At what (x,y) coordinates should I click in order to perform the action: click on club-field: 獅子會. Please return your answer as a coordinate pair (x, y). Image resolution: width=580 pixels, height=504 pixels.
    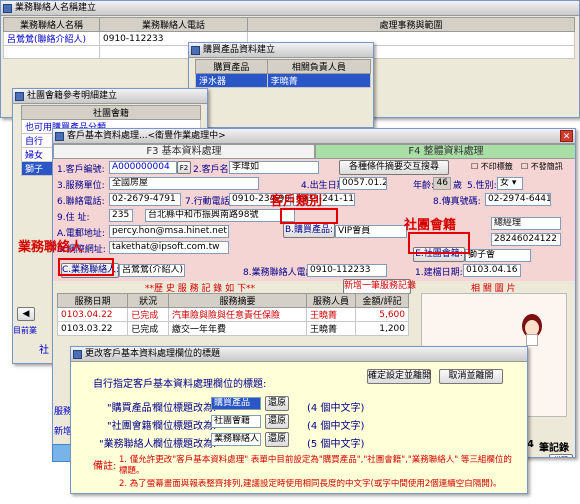
    Looking at the image, I should click on (498, 255).